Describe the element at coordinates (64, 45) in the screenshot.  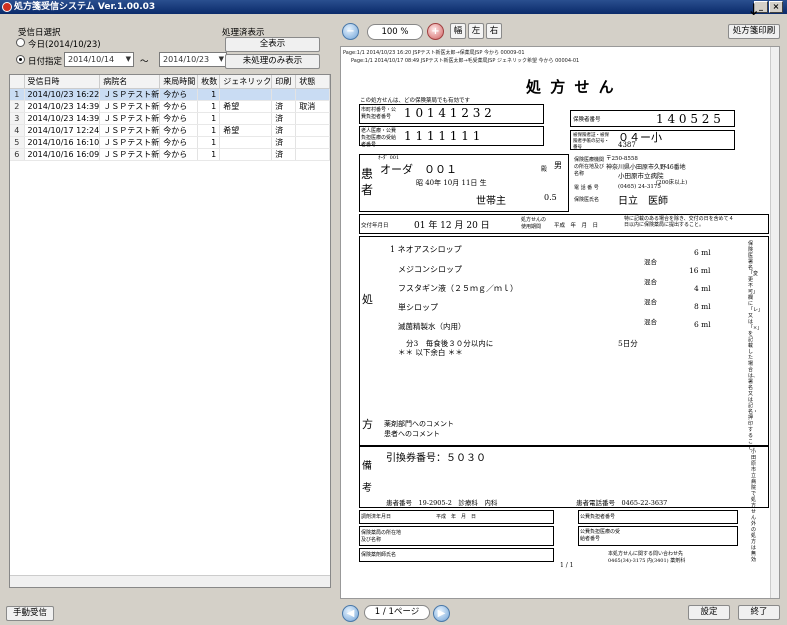
I see `radio-today-label: 今日(2014/10/23)` at that location.